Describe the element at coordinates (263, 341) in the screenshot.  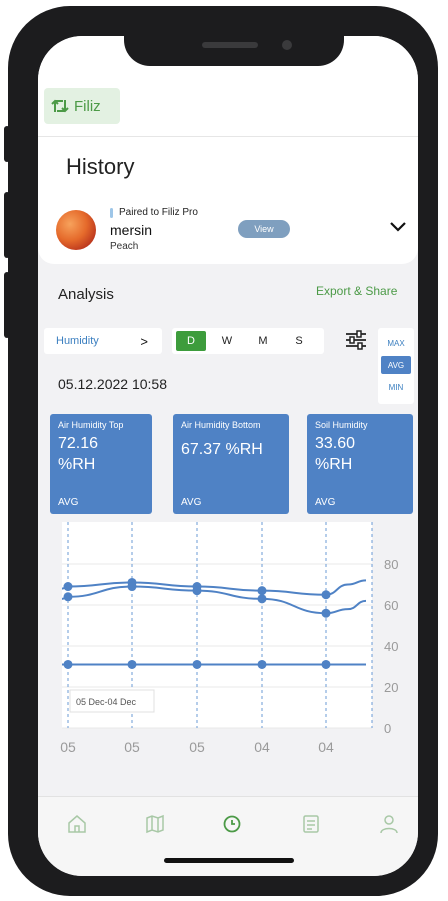
I see `range-m: M` at that location.